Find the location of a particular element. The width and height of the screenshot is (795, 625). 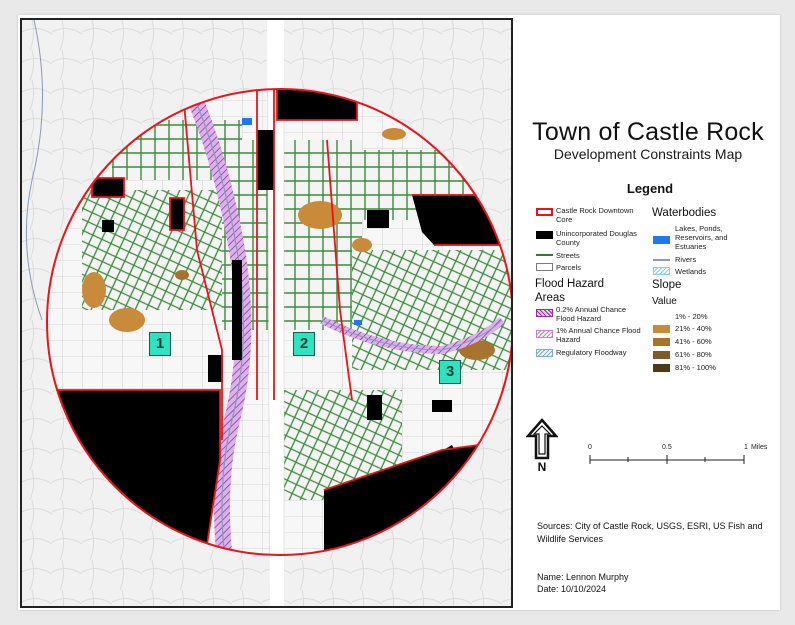

legend-wetlands: Wetlands is located at coordinates (691, 271).